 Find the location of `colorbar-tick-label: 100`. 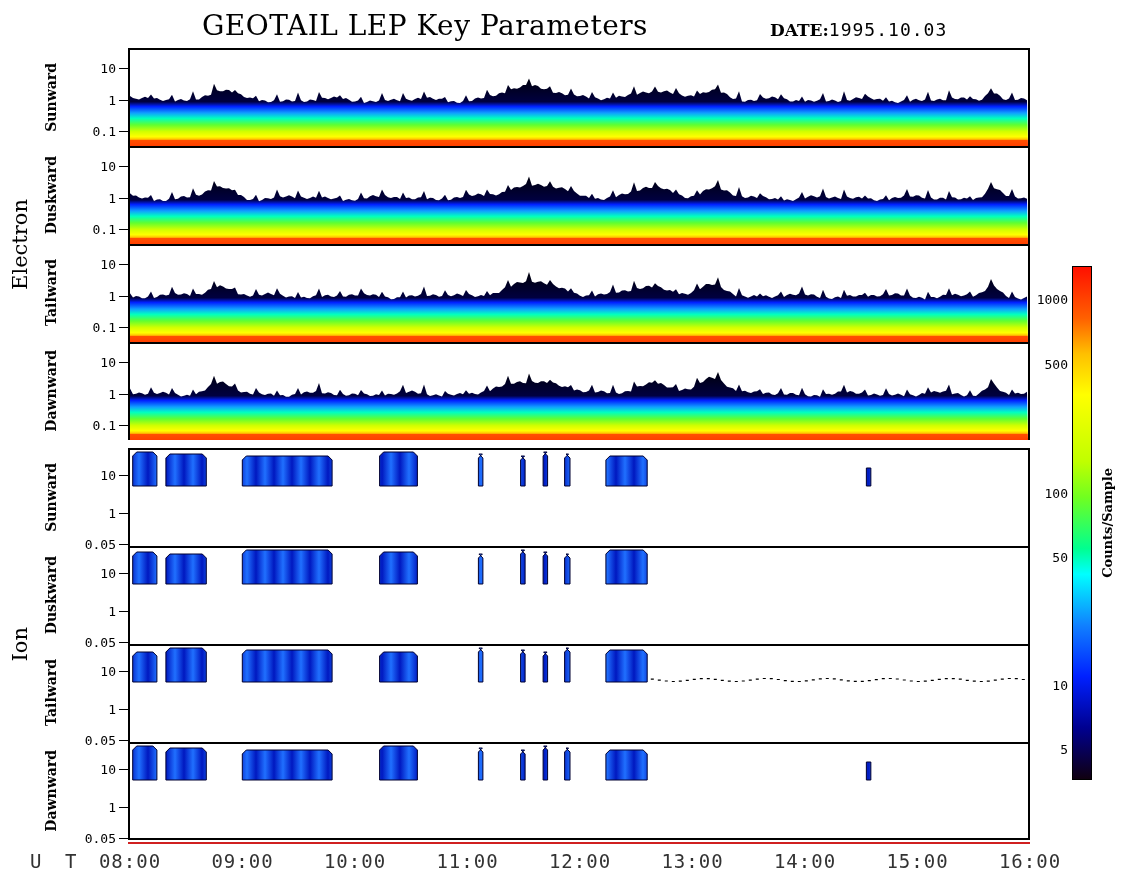

colorbar-tick-label: 100 is located at coordinates (1056, 493).